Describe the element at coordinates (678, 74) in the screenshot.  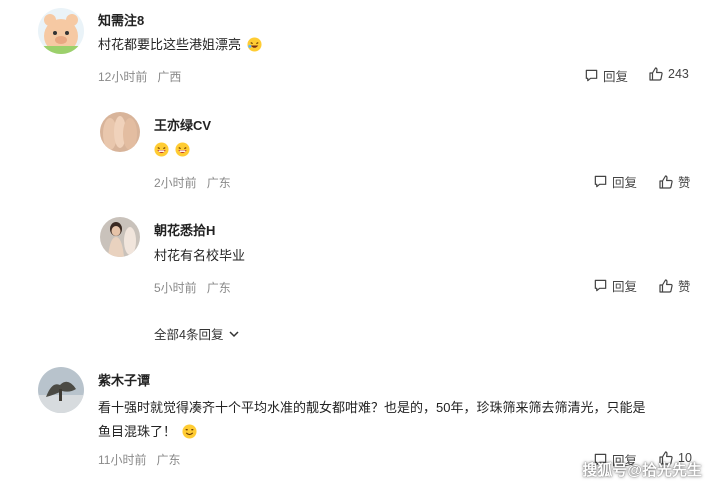
I see `like-count: 243` at that location.